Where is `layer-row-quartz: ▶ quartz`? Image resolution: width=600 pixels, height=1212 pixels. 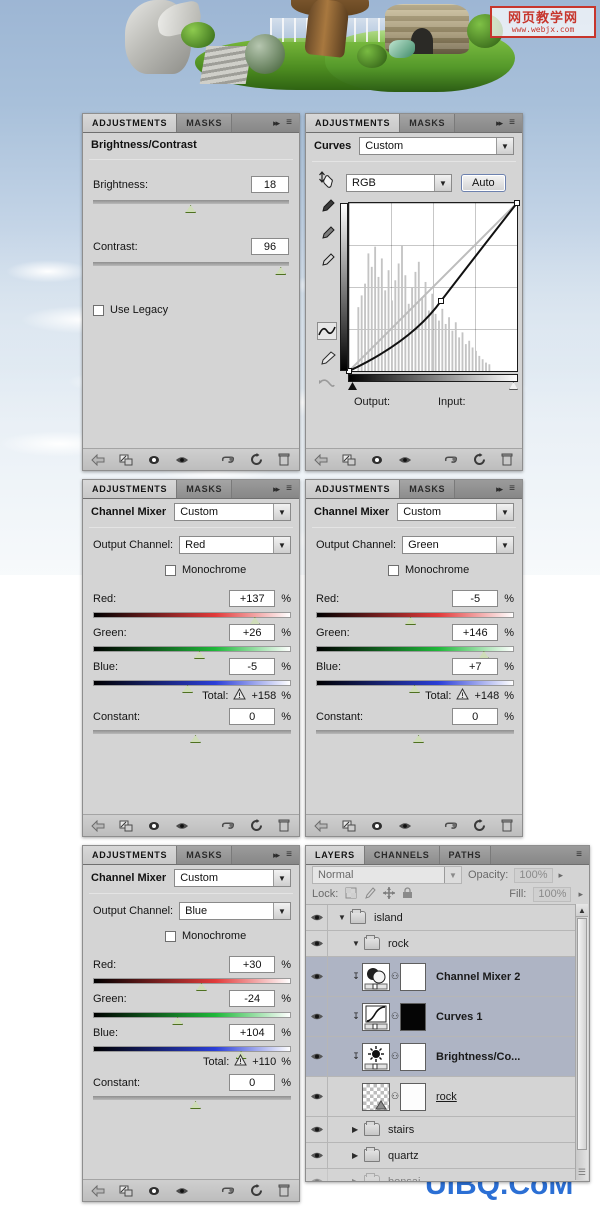 layer-row-quartz: ▶ quartz is located at coordinates (440, 1156).